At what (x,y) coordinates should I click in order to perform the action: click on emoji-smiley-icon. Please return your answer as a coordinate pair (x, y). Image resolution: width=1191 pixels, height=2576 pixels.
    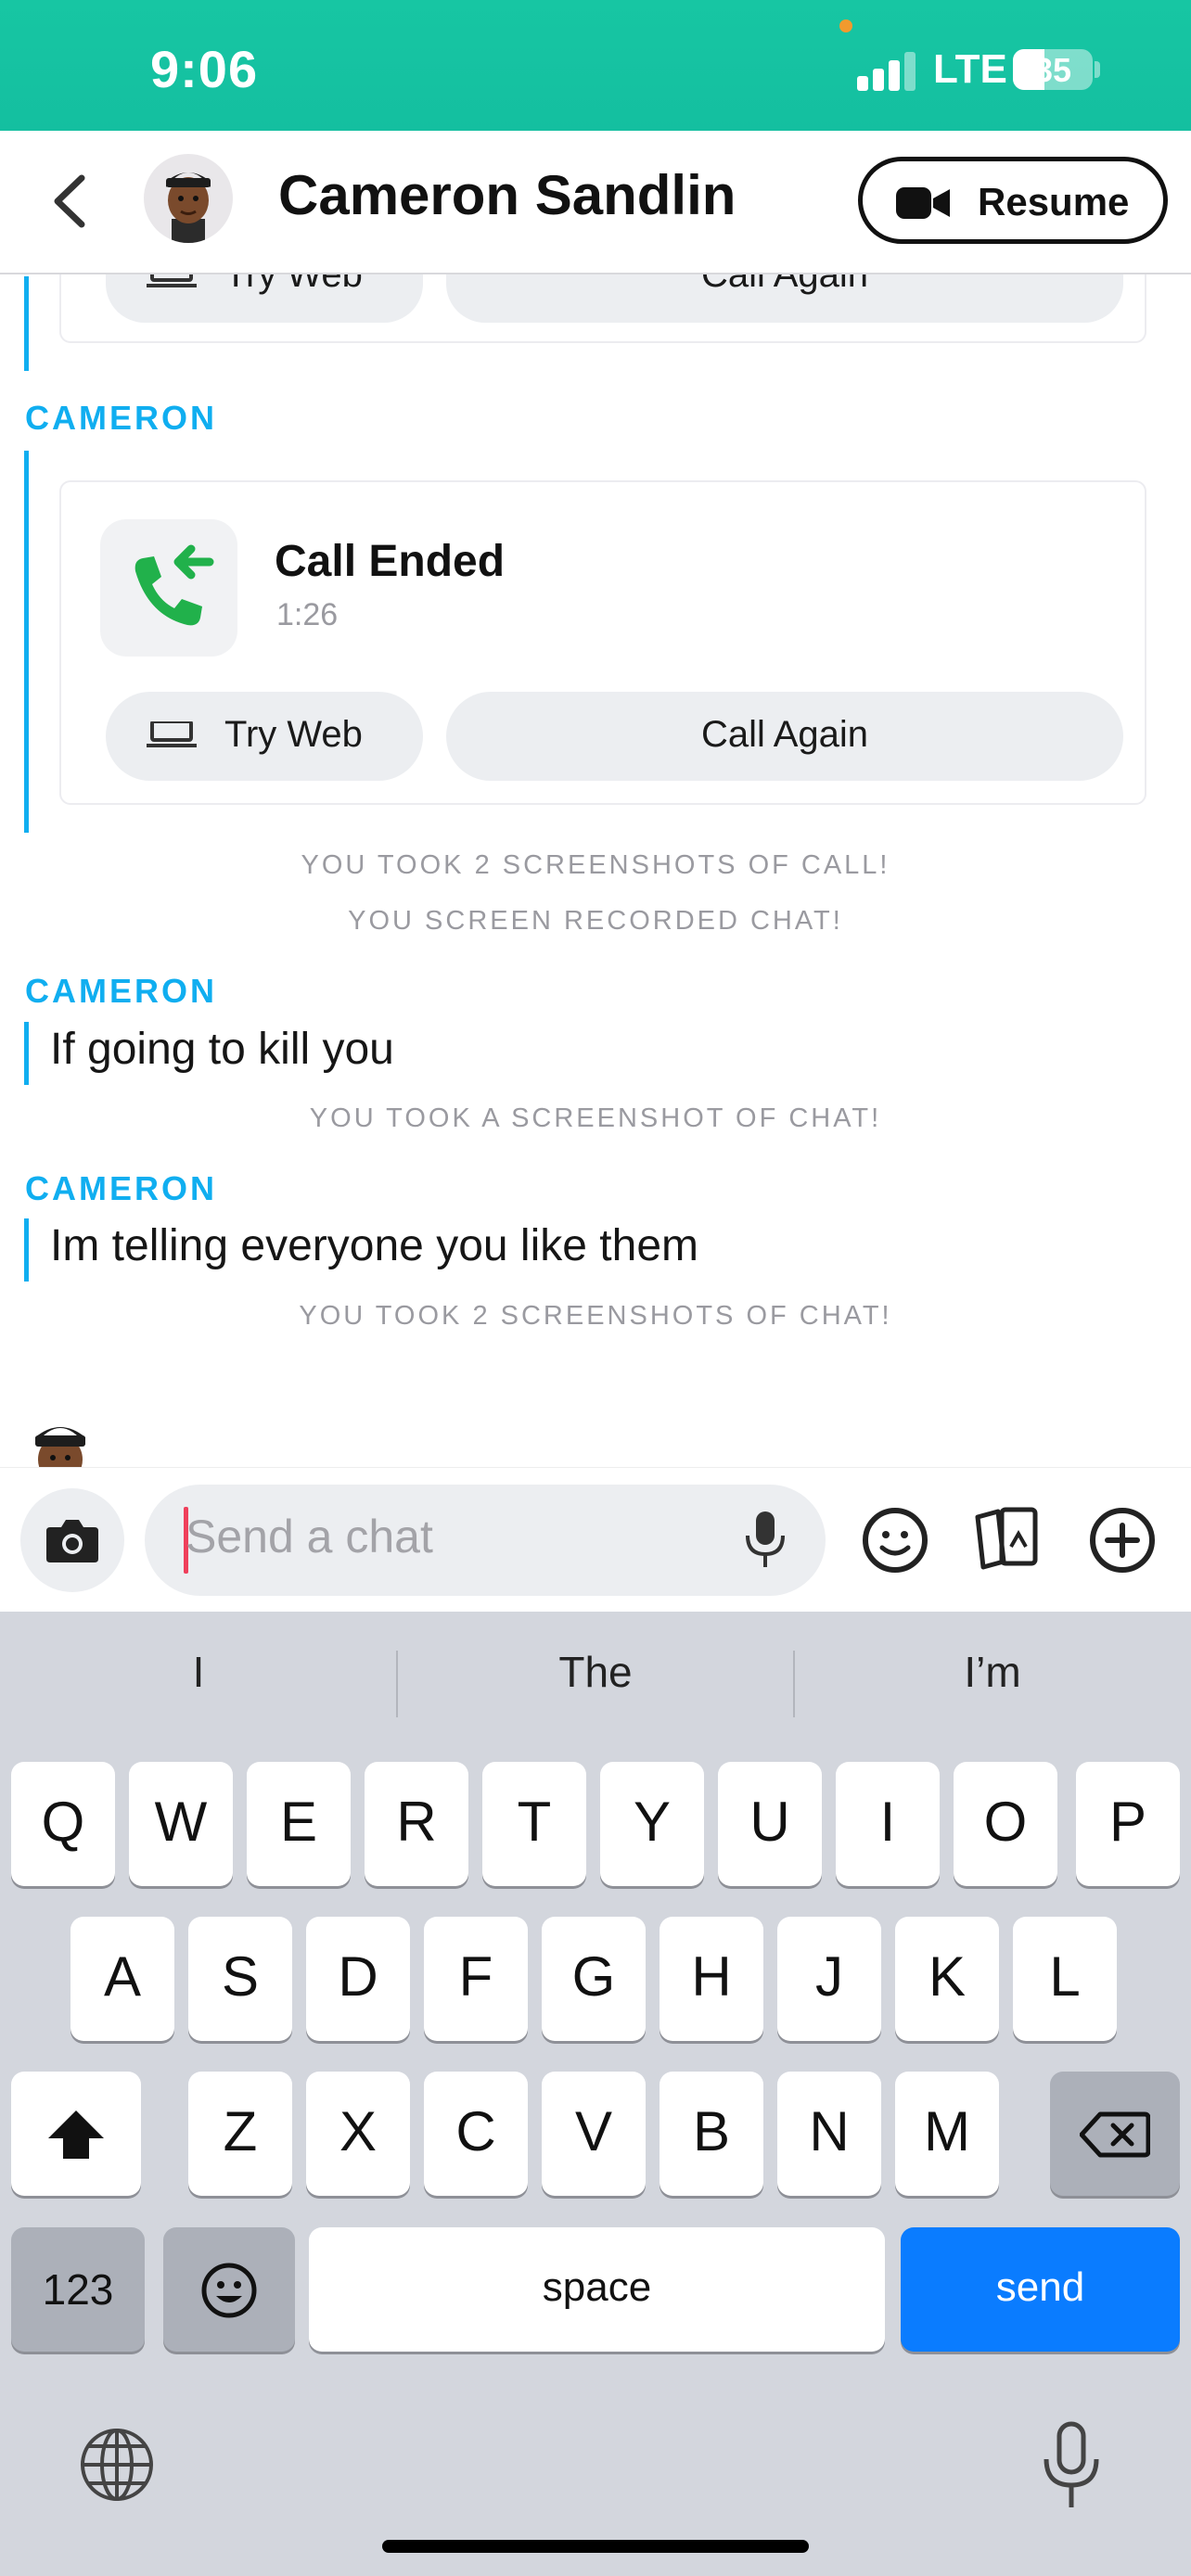
    Looking at the image, I should click on (229, 2290).